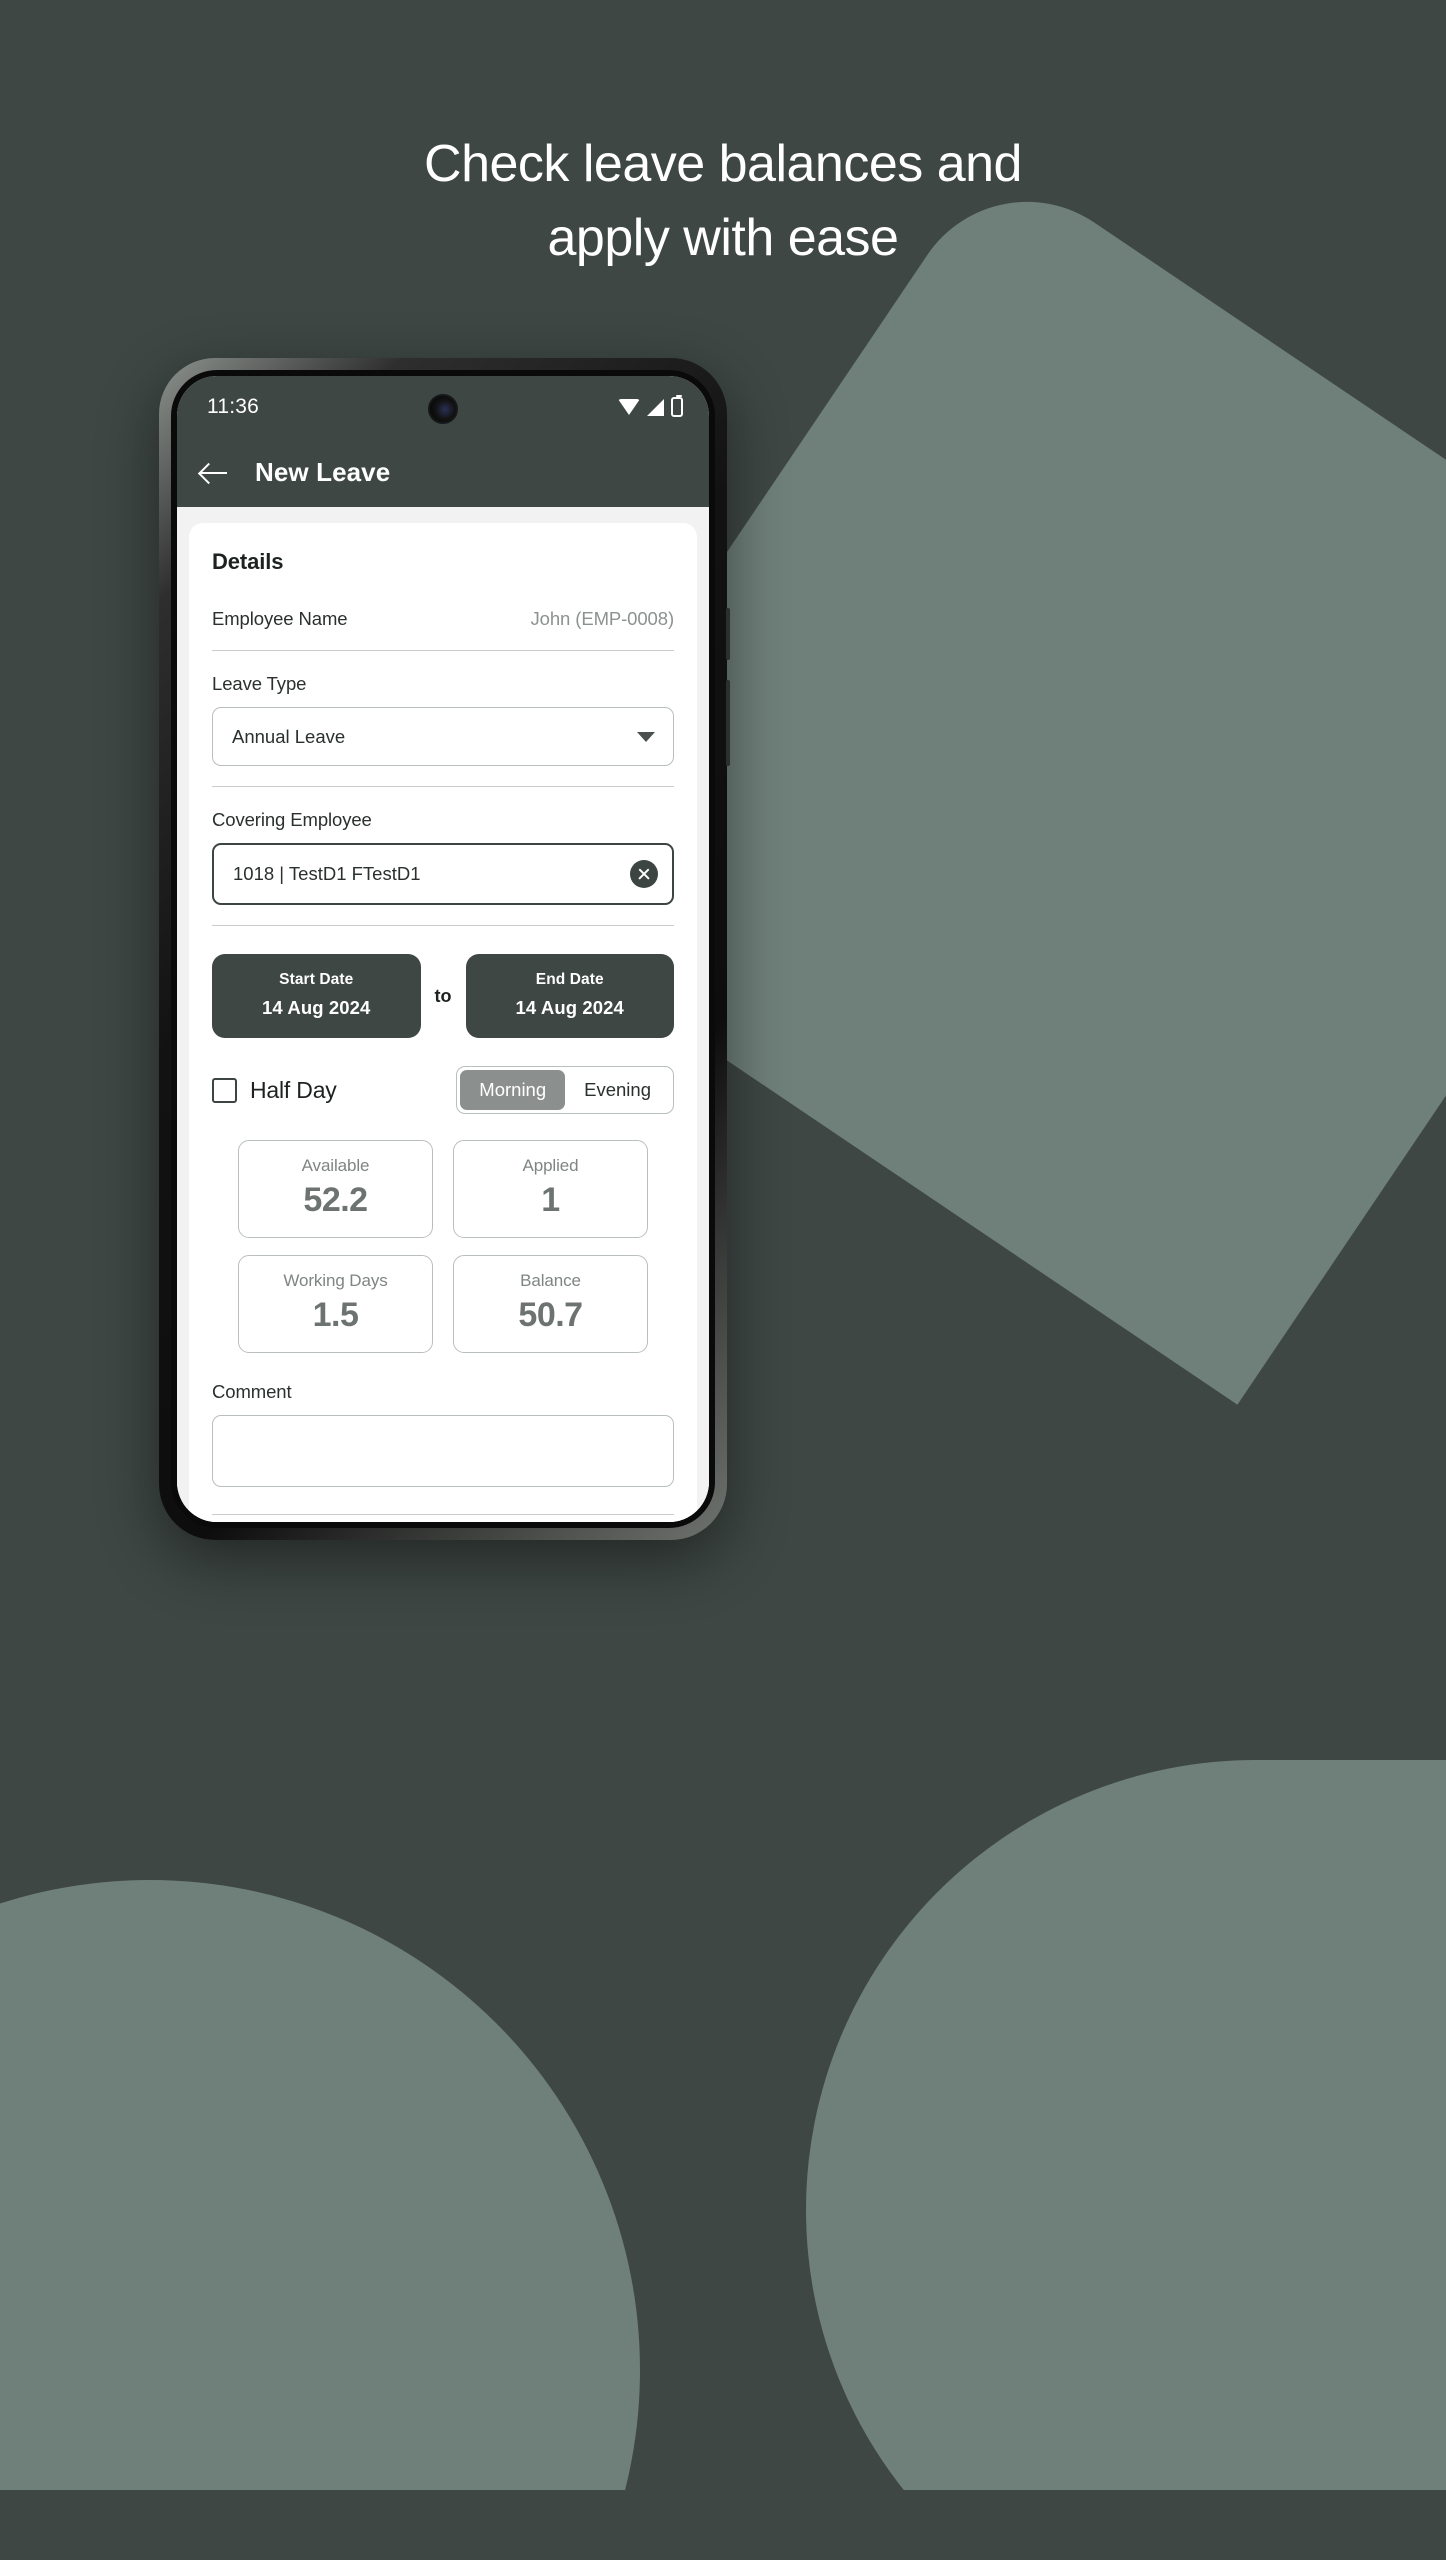 The image size is (1446, 2560). I want to click on half-day-label: Half Day, so click(293, 1089).